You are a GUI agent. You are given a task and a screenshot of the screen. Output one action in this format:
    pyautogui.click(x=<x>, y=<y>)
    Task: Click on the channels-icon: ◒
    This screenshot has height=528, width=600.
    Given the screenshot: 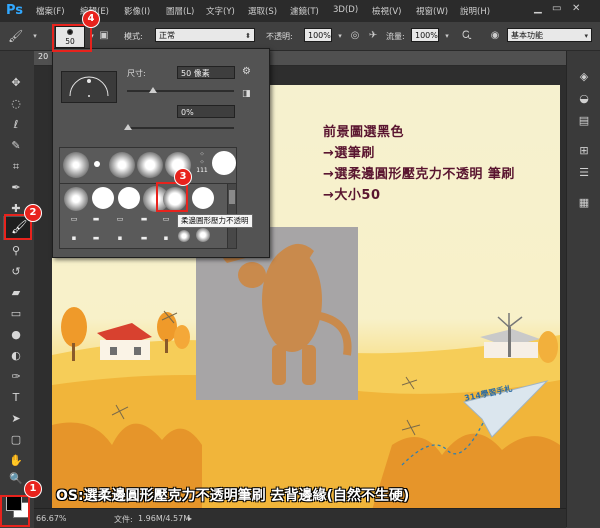 What is the action you would take?
    pyautogui.click(x=584, y=99)
    